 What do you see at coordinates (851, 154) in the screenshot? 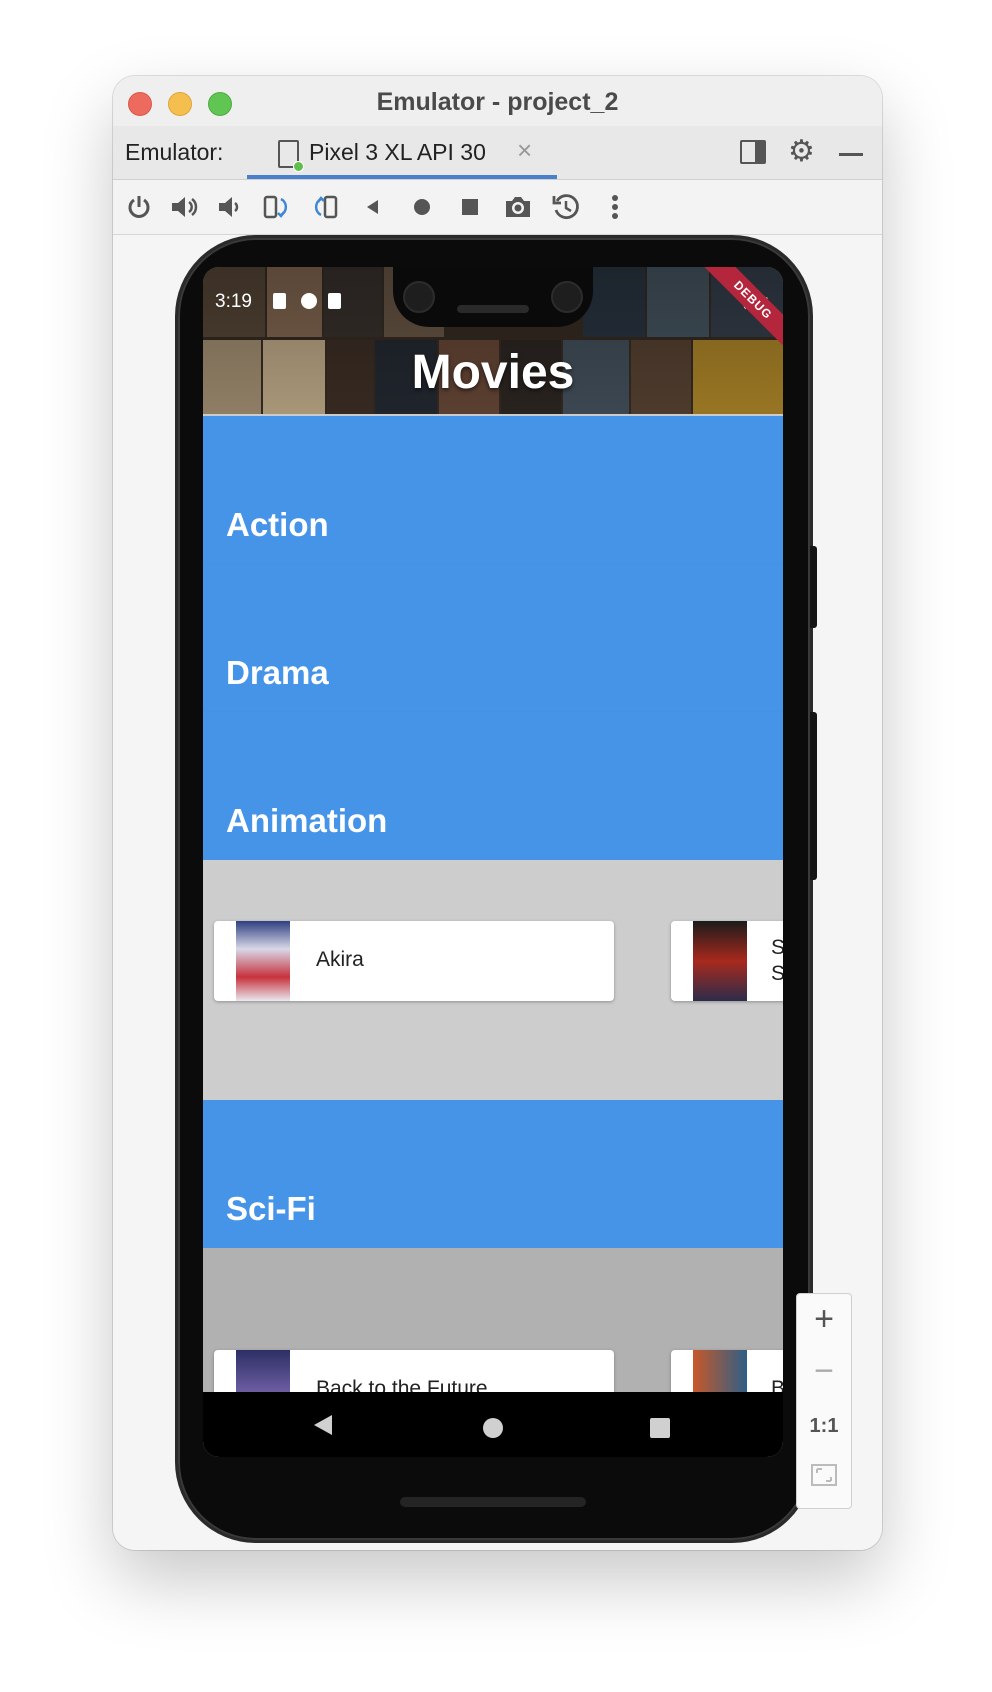
I see `minimize-panel-icon` at bounding box center [851, 154].